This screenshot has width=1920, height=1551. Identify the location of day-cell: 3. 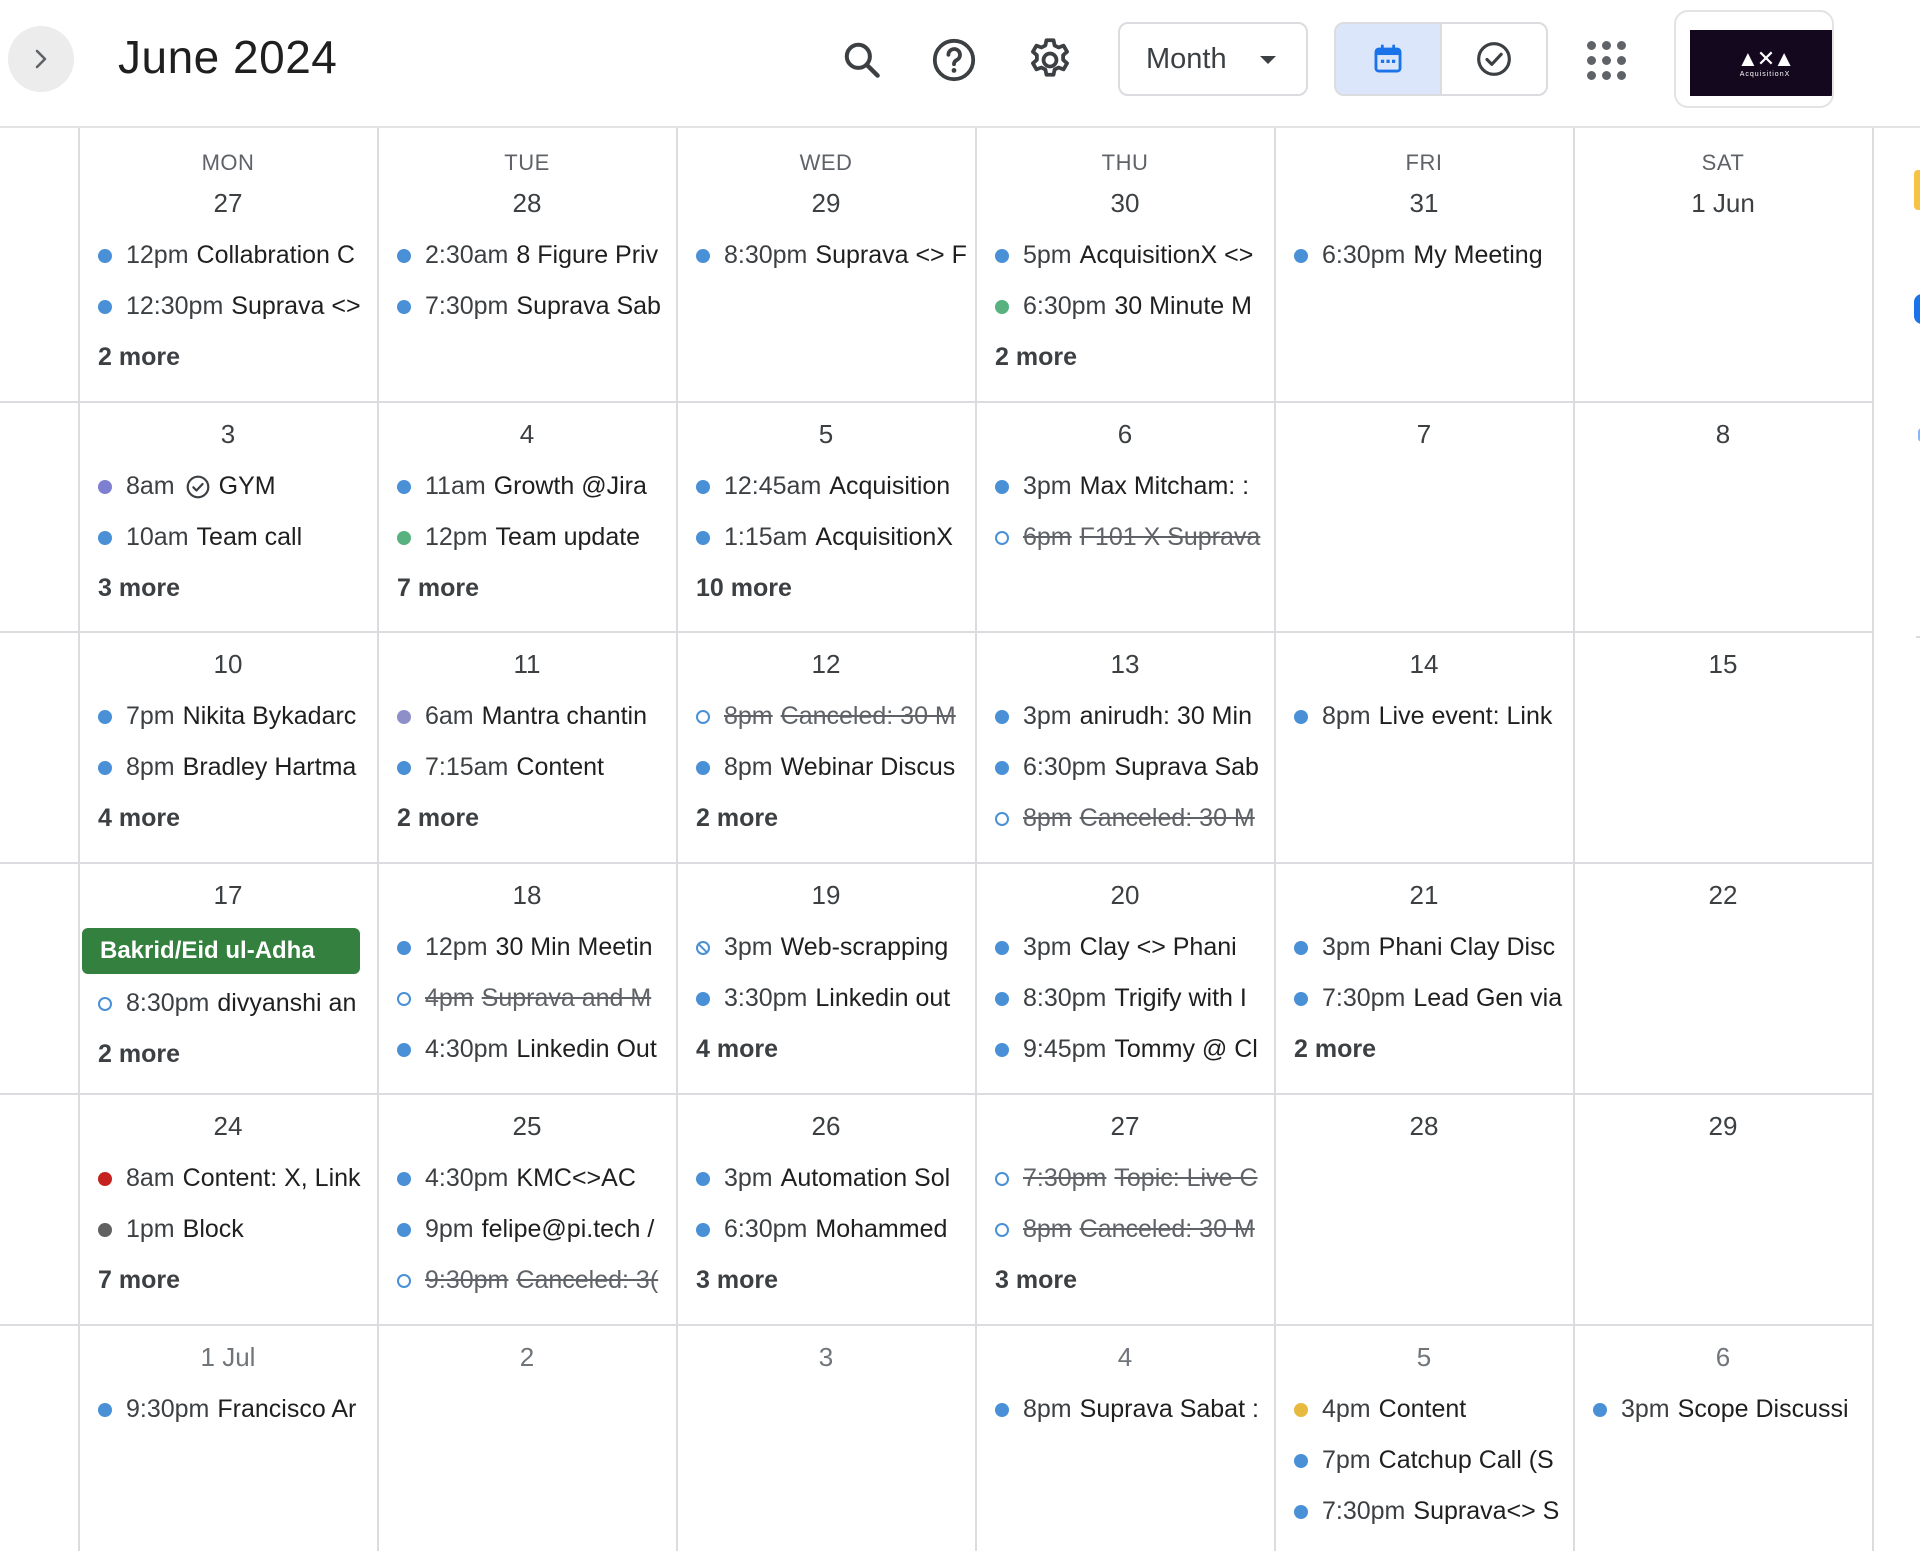
(826, 1438).